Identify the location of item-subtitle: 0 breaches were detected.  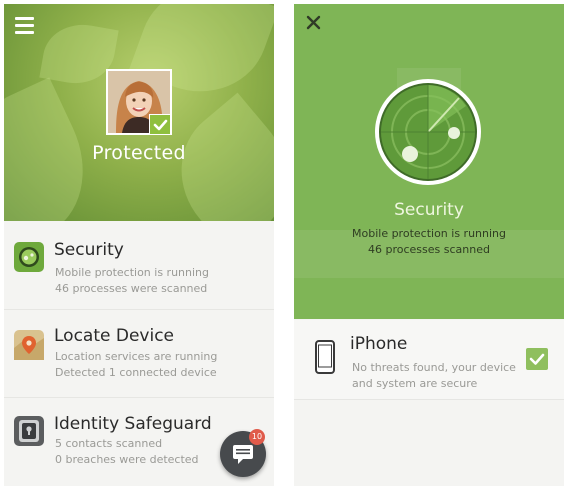
(127, 459).